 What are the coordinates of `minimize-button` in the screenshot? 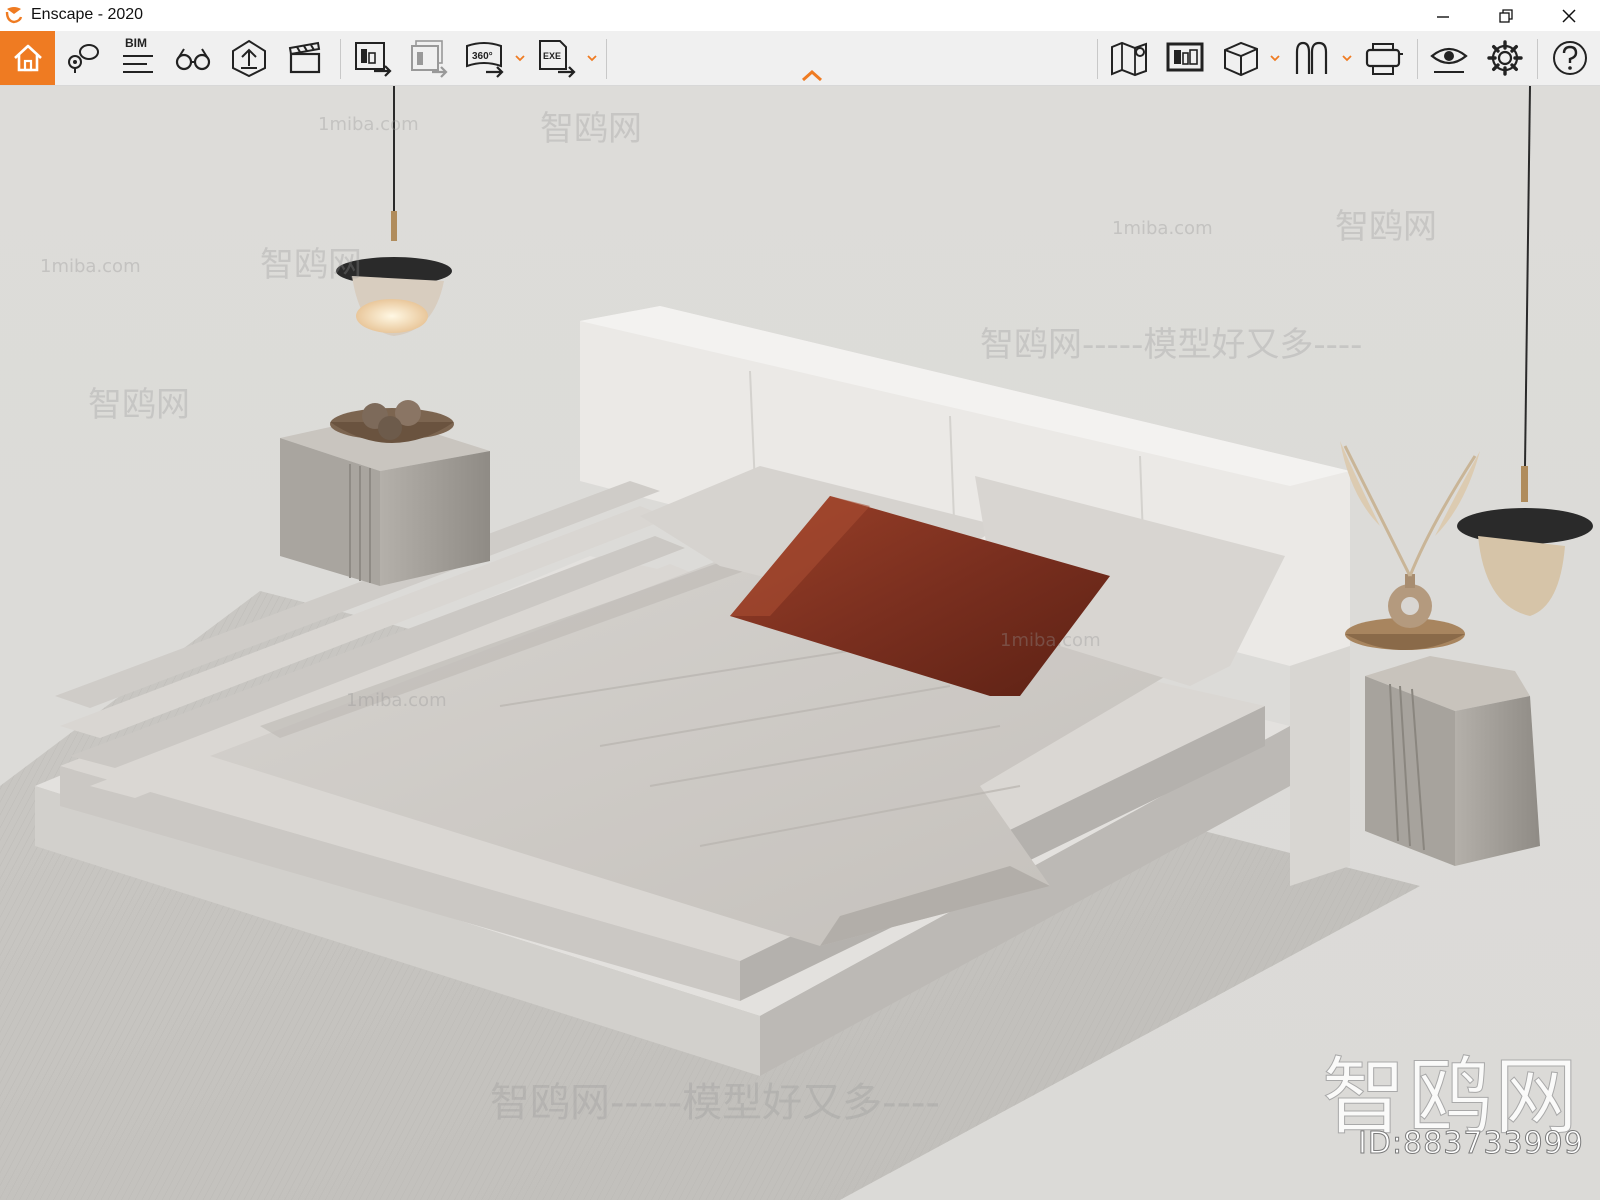 It's located at (1443, 15).